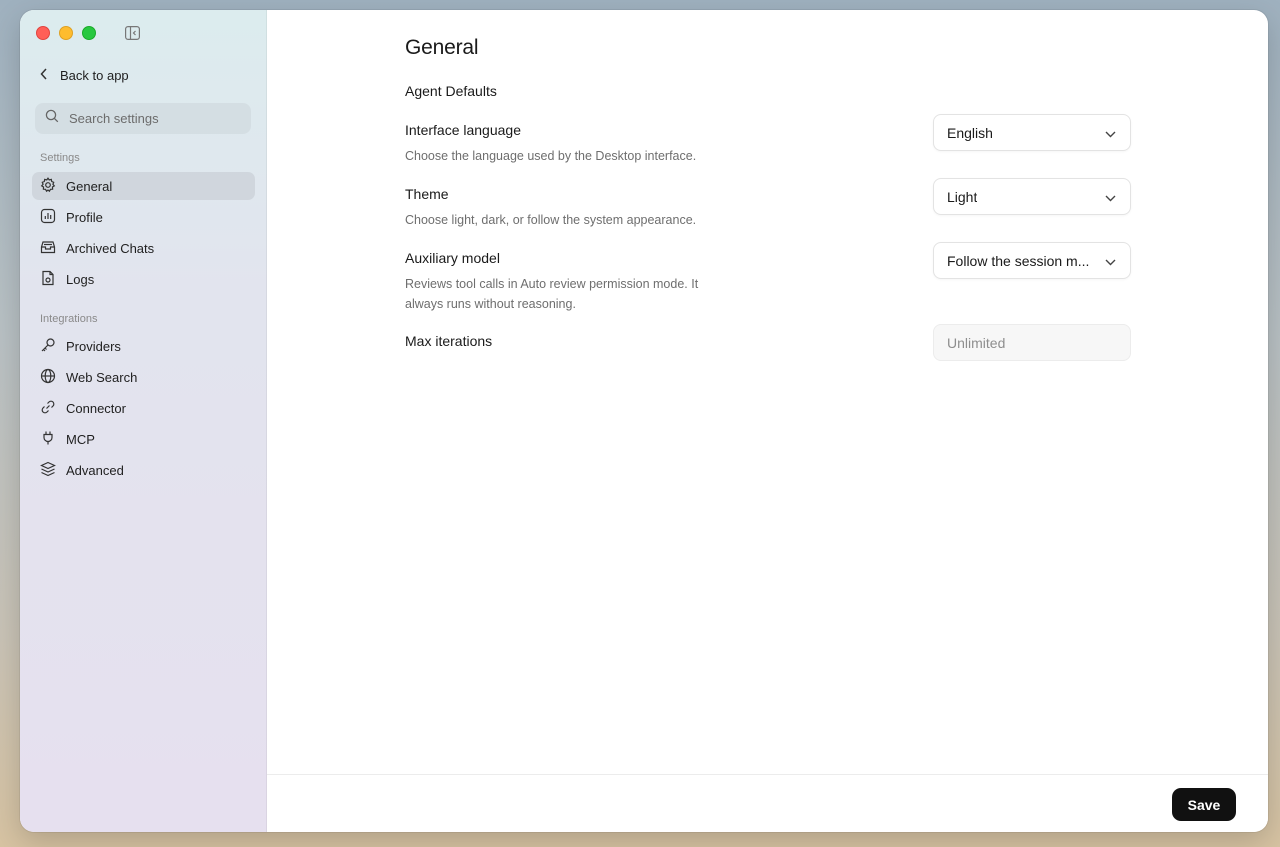 This screenshot has height=847, width=1280. Describe the element at coordinates (60, 158) in the screenshot. I see `settings-section-label: Settings` at that location.